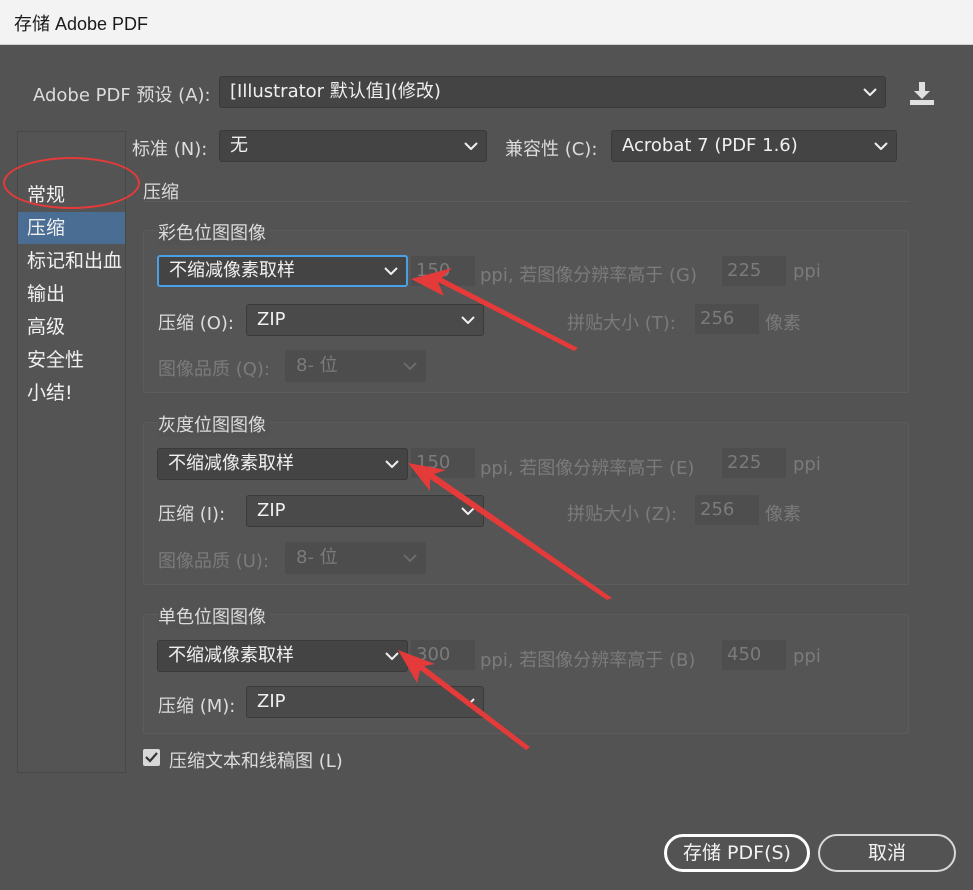 Image resolution: width=973 pixels, height=890 pixels. What do you see at coordinates (727, 510) in the screenshot?
I see `gray-tile-input: 256` at bounding box center [727, 510].